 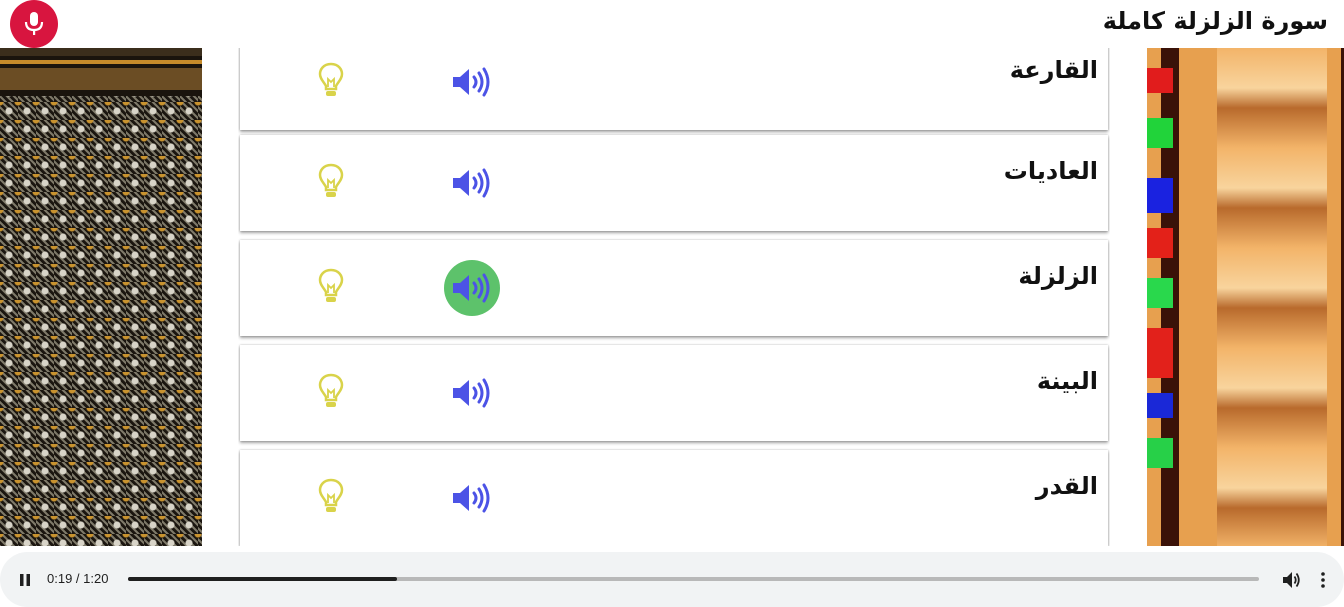 I want to click on volume-button, so click(x=1292, y=580).